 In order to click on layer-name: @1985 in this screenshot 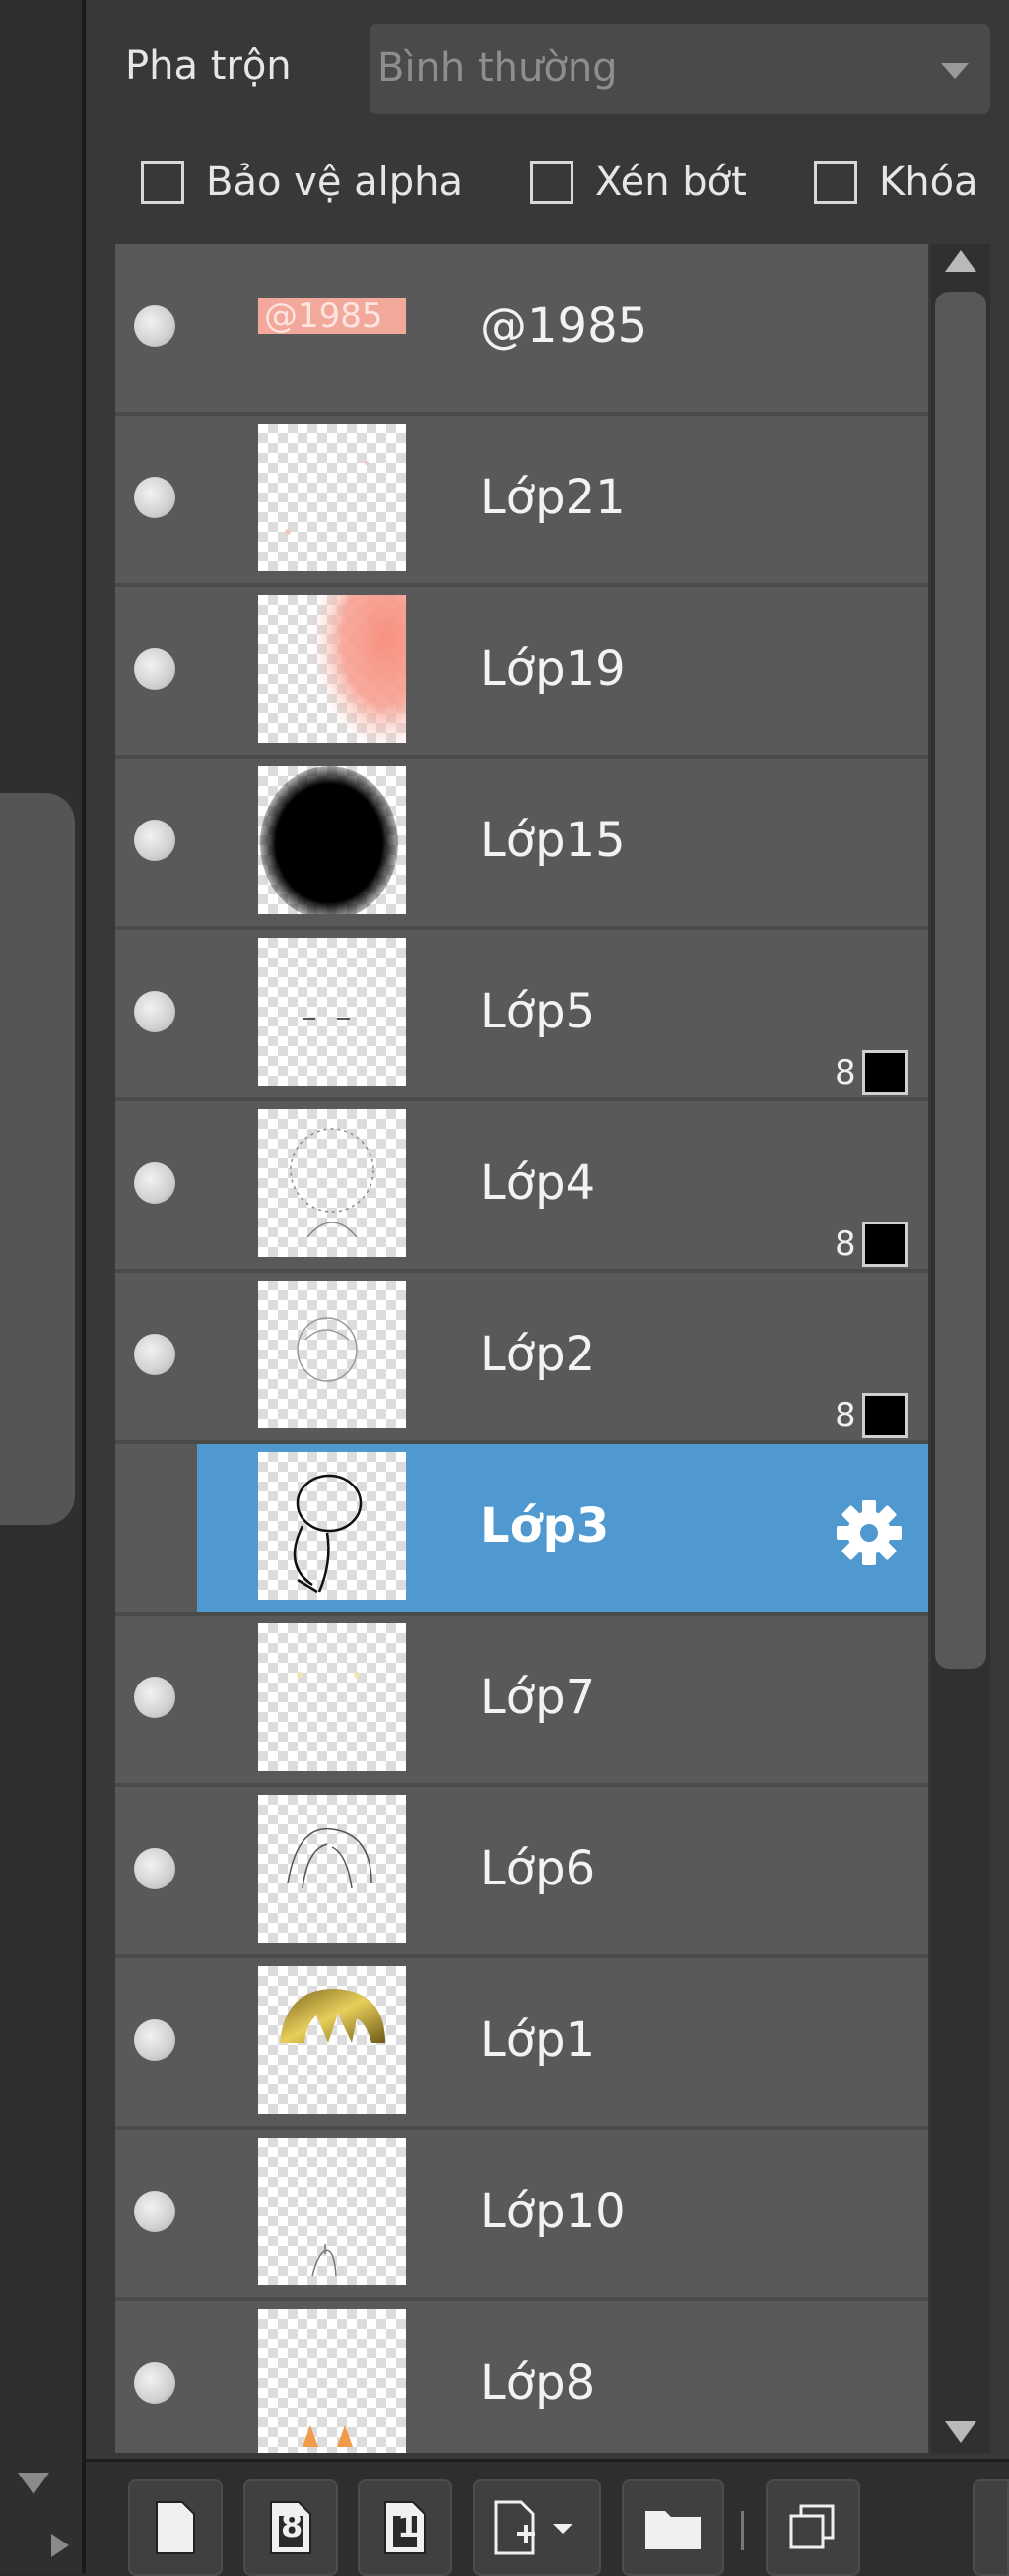, I will do `click(564, 326)`.